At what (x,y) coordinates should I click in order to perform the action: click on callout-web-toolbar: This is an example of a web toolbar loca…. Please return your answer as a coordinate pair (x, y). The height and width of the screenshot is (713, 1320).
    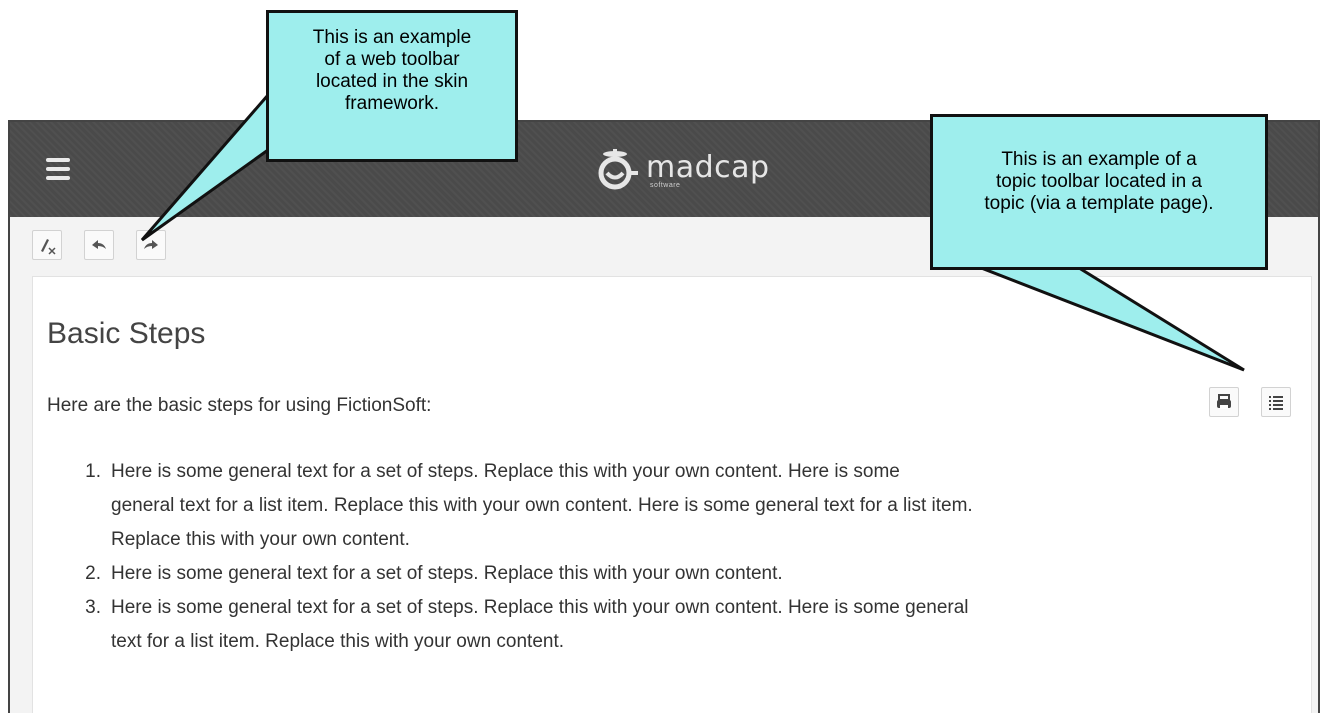
    Looking at the image, I should click on (392, 86).